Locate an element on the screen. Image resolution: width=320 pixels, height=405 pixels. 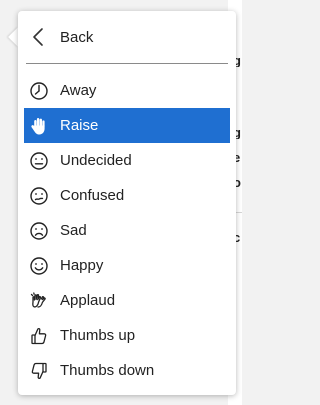
menu-item-label: Happy is located at coordinates (82, 265).